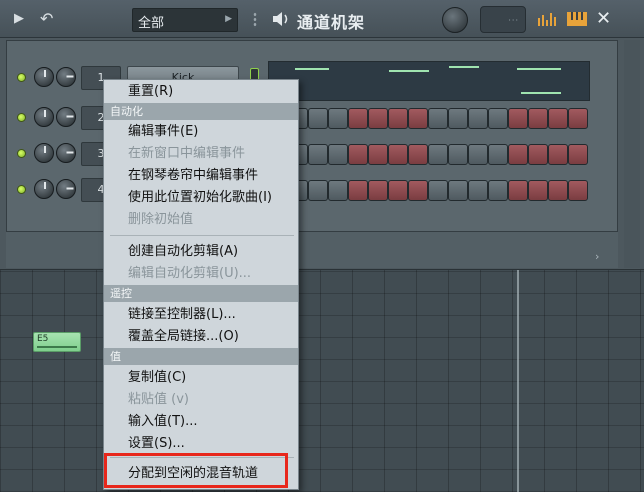  I want to click on filter-select: 全部 ▶, so click(185, 20).